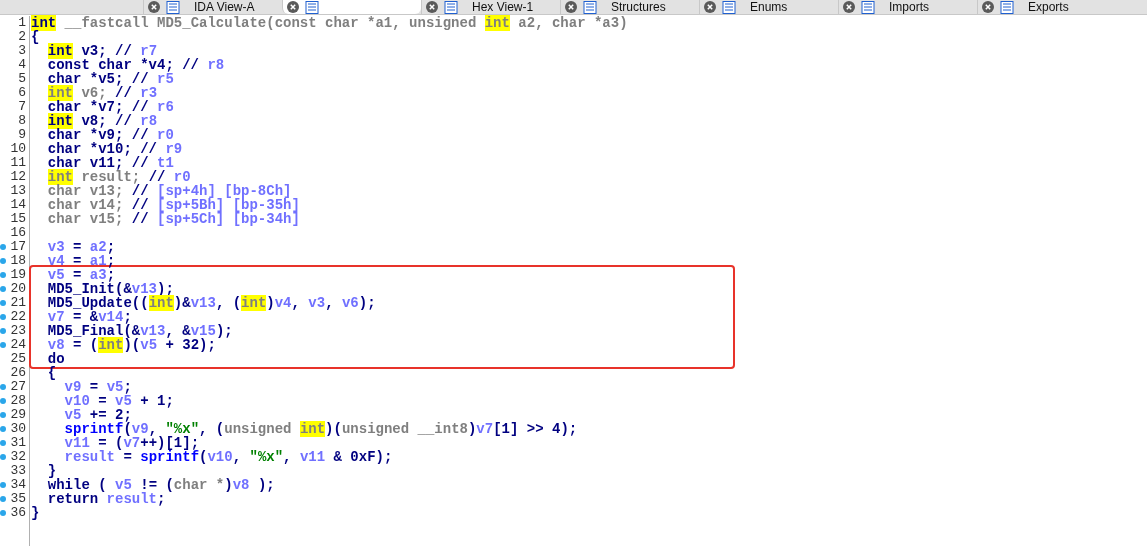 The image size is (1147, 546). What do you see at coordinates (18, 373) in the screenshot?
I see `line-number: 26` at bounding box center [18, 373].